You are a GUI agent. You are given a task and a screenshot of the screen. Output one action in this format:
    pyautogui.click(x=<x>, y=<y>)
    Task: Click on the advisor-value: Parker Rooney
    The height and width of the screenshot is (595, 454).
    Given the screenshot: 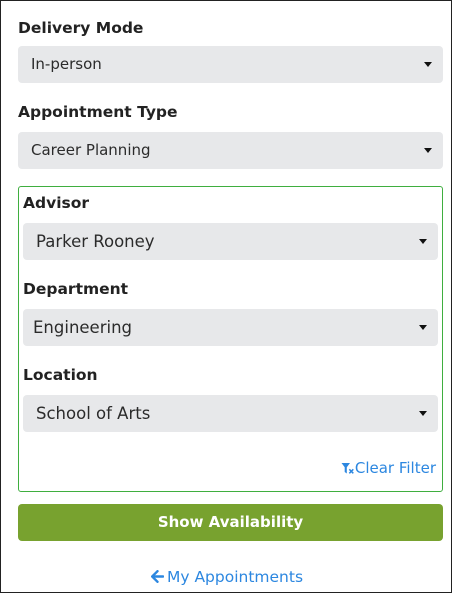 What is the action you would take?
    pyautogui.click(x=95, y=241)
    